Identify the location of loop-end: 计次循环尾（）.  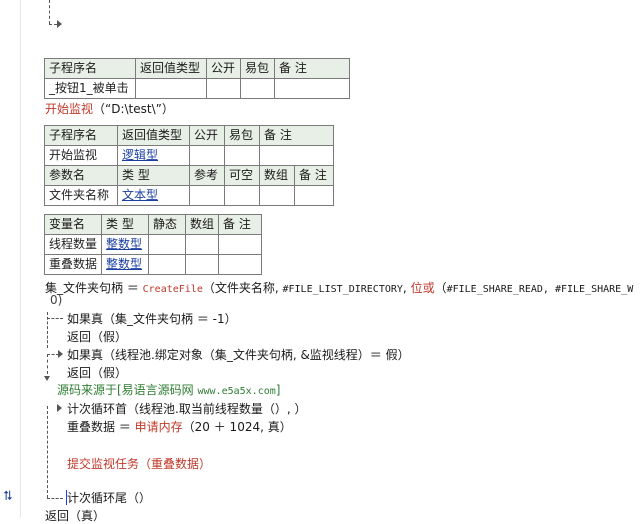
(109, 498).